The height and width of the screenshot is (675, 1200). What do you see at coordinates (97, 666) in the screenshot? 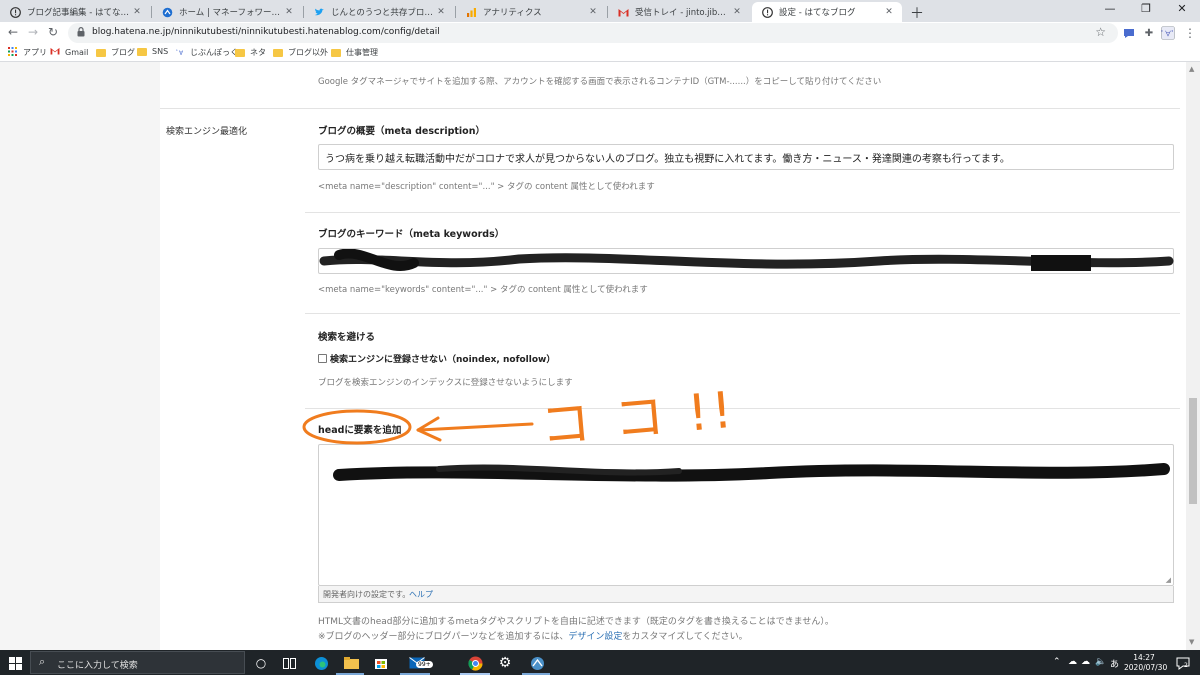
I see `search-placeholder: ここに入力して検索` at bounding box center [97, 666].